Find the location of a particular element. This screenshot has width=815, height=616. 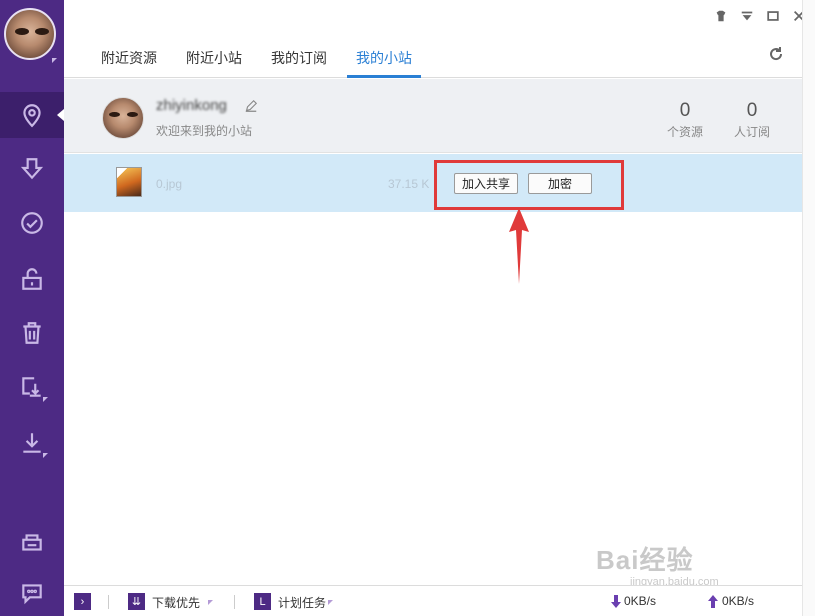

sidebar-item-download is located at coordinates (32, 169).